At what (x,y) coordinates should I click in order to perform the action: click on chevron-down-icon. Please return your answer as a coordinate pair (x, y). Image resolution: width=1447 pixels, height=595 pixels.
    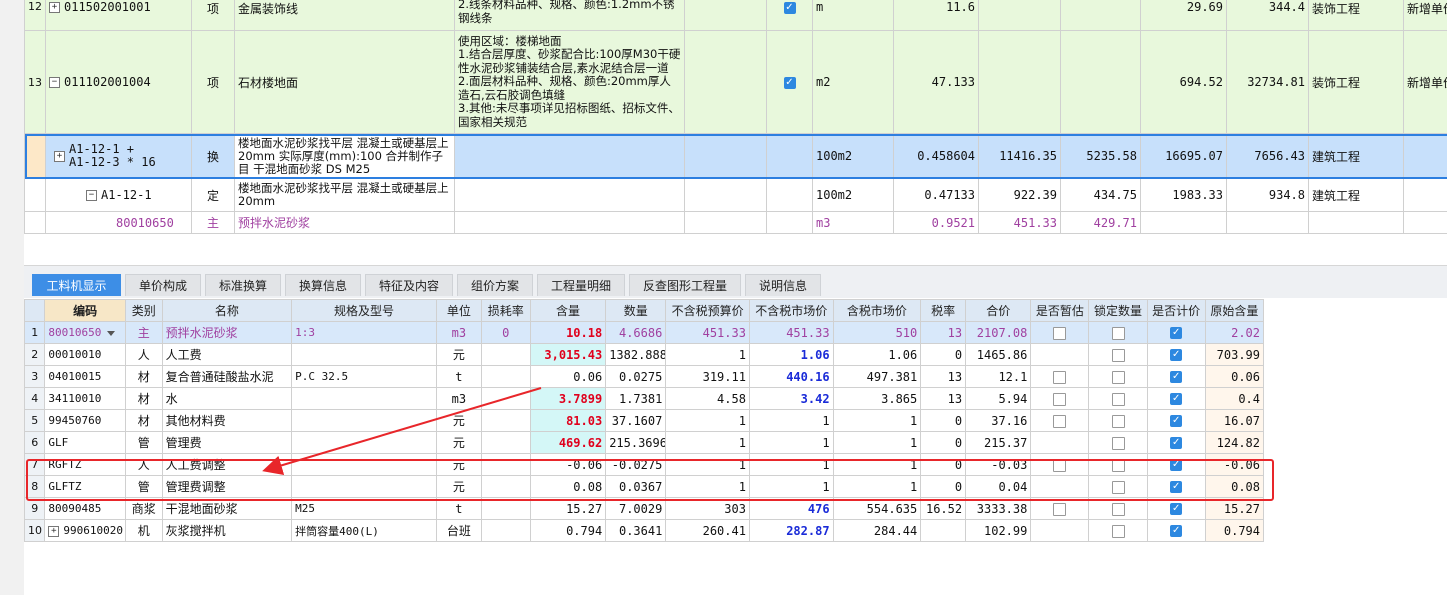
    Looking at the image, I should click on (111, 333).